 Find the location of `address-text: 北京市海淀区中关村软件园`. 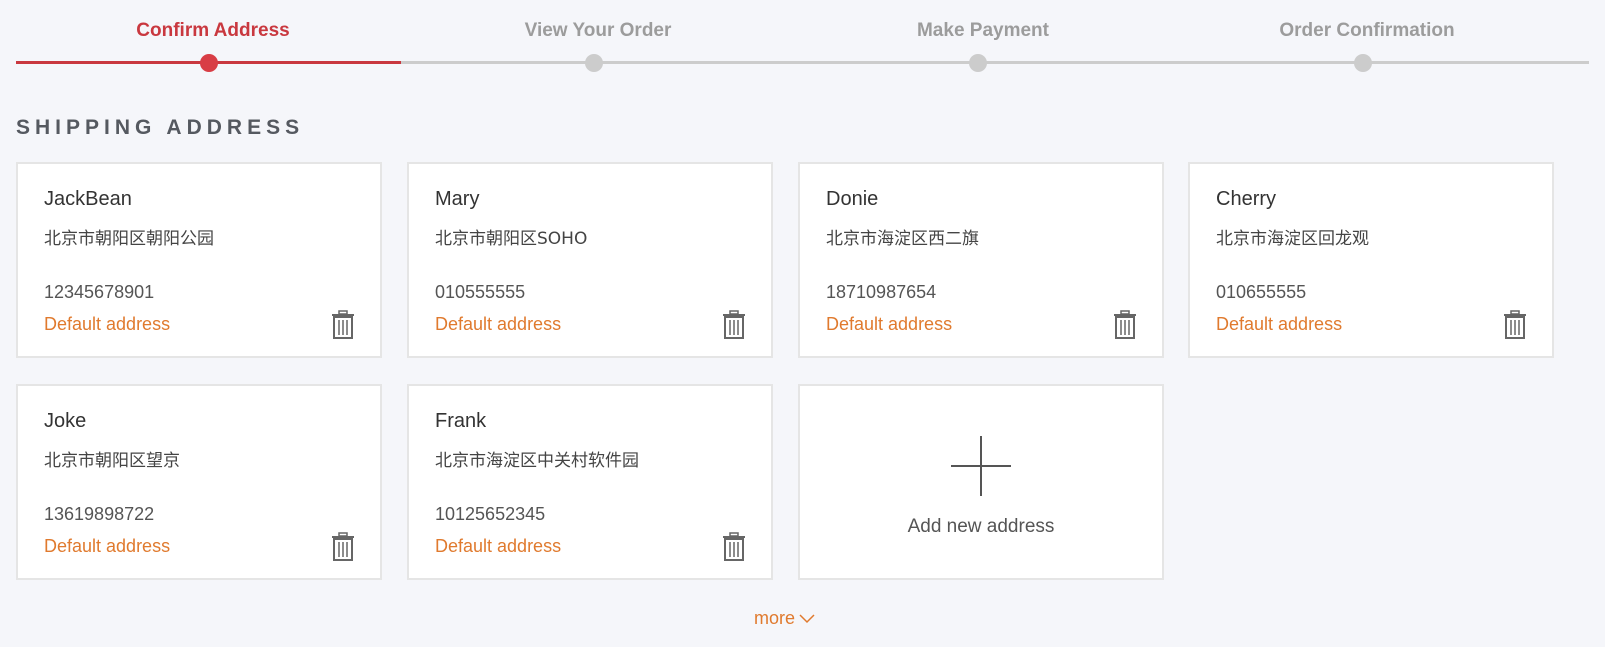

address-text: 北京市海淀区中关村软件园 is located at coordinates (537, 461).